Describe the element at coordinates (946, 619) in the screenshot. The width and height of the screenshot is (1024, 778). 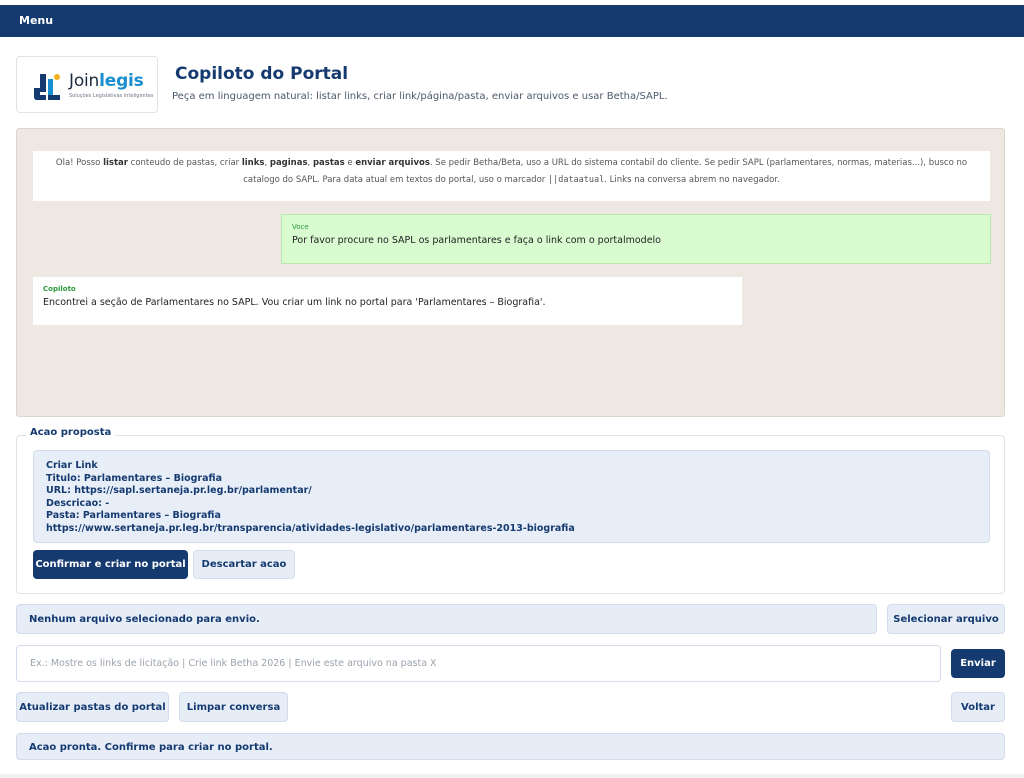
I see `select-file-button: Selecionar arquivo` at that location.